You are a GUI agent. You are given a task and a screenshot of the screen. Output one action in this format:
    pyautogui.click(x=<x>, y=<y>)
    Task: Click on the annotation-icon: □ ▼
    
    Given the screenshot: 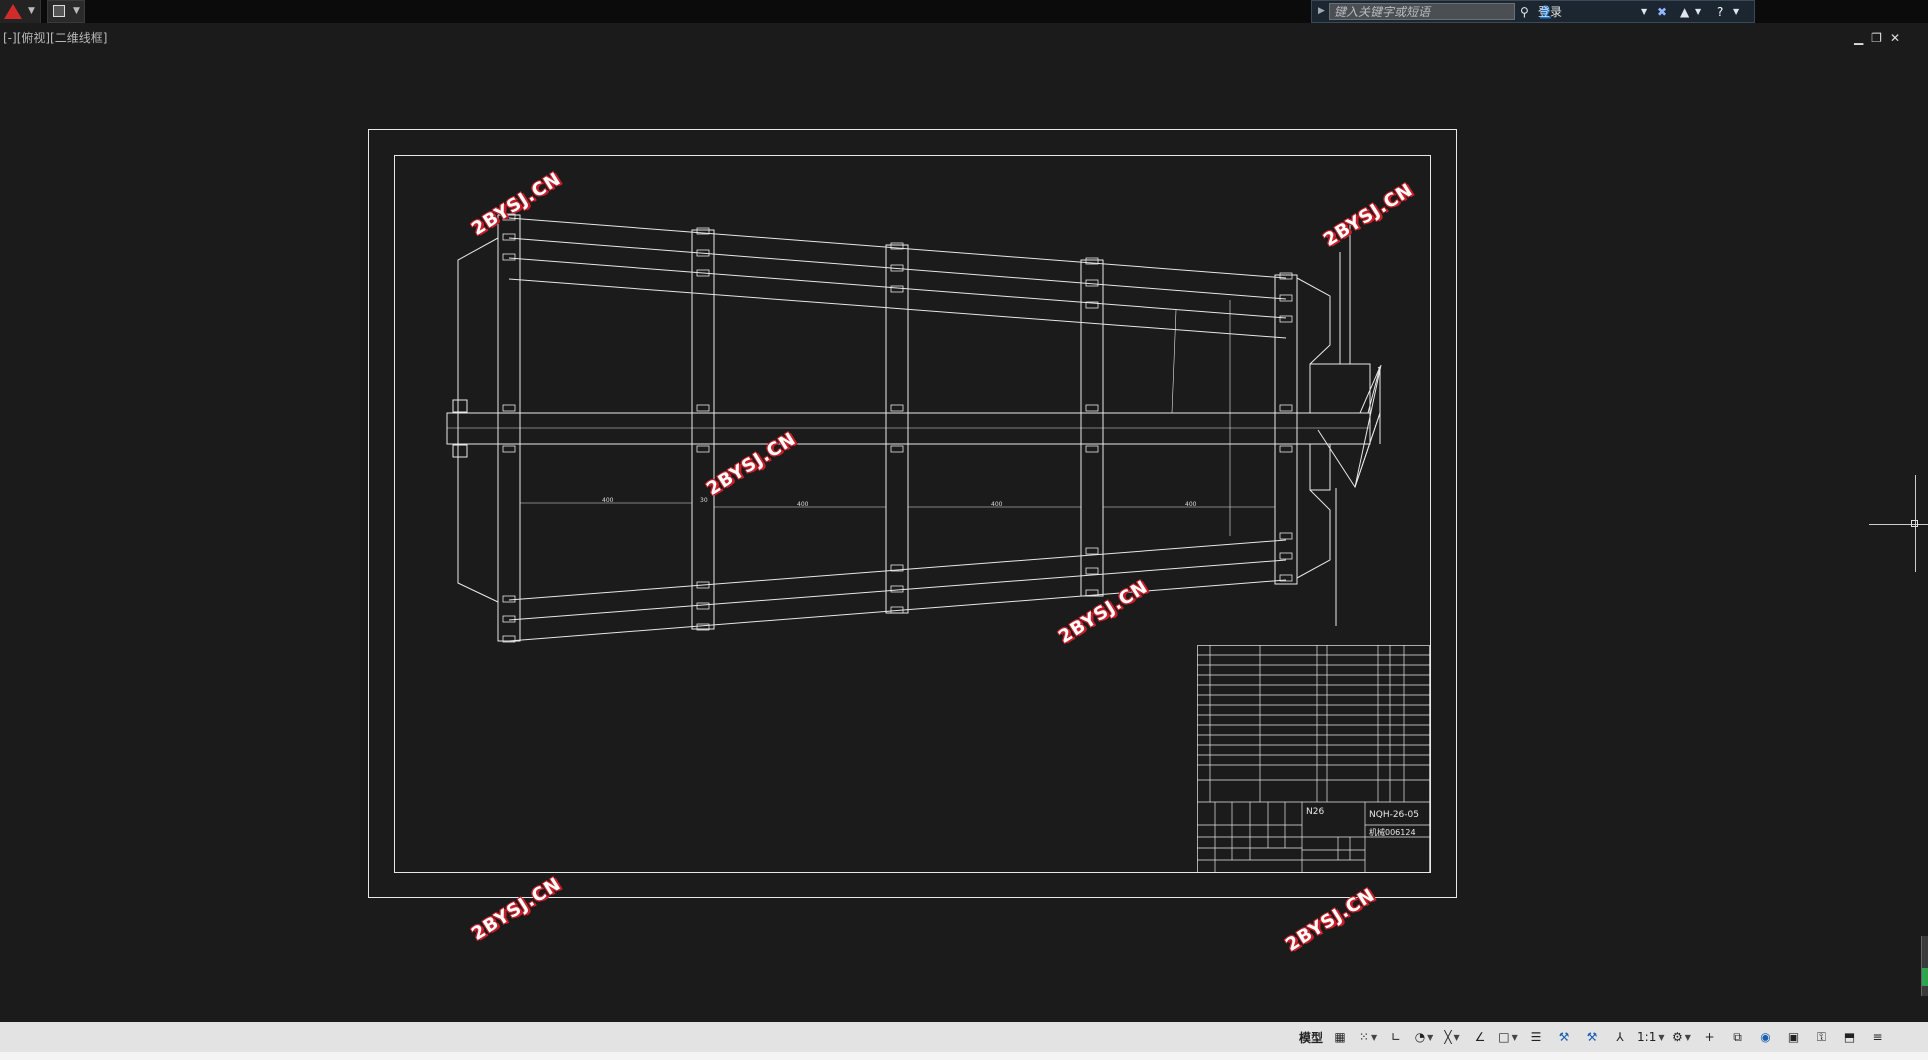 What is the action you would take?
    pyautogui.click(x=1508, y=1037)
    